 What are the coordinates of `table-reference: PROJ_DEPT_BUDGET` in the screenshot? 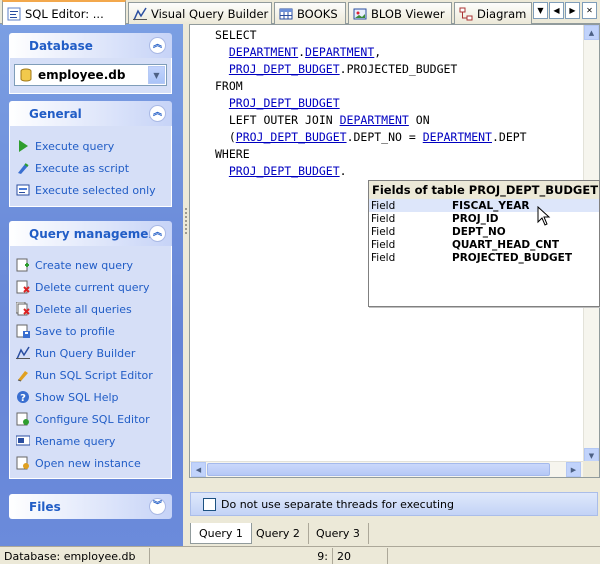 It's located at (291, 137).